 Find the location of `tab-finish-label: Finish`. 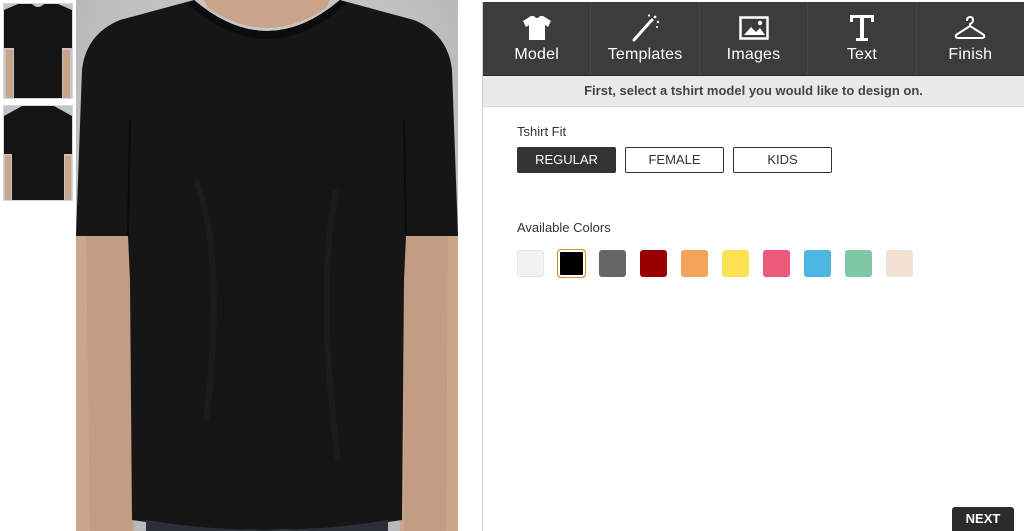

tab-finish-label: Finish is located at coordinates (970, 54).